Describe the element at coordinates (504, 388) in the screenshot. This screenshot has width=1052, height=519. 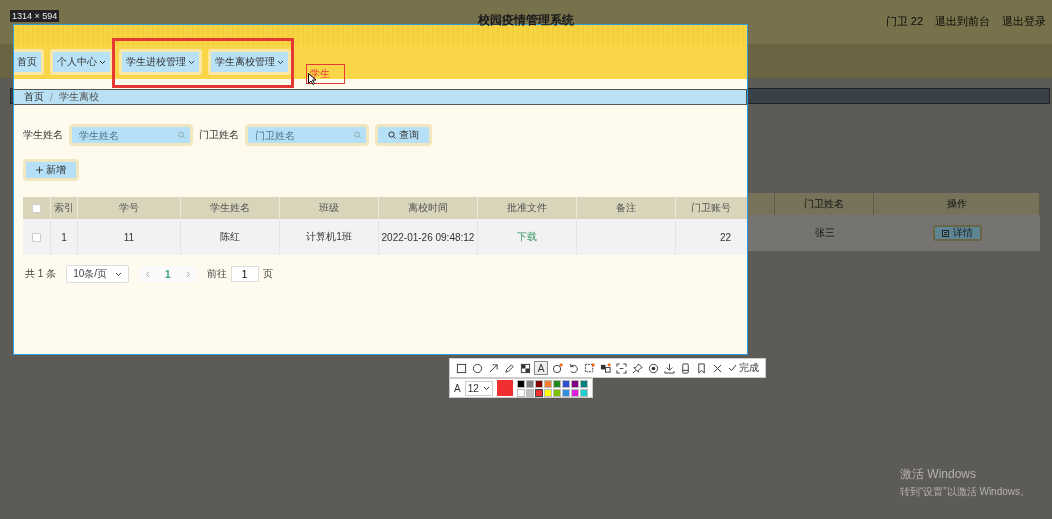
I see `current-color-swatch` at that location.